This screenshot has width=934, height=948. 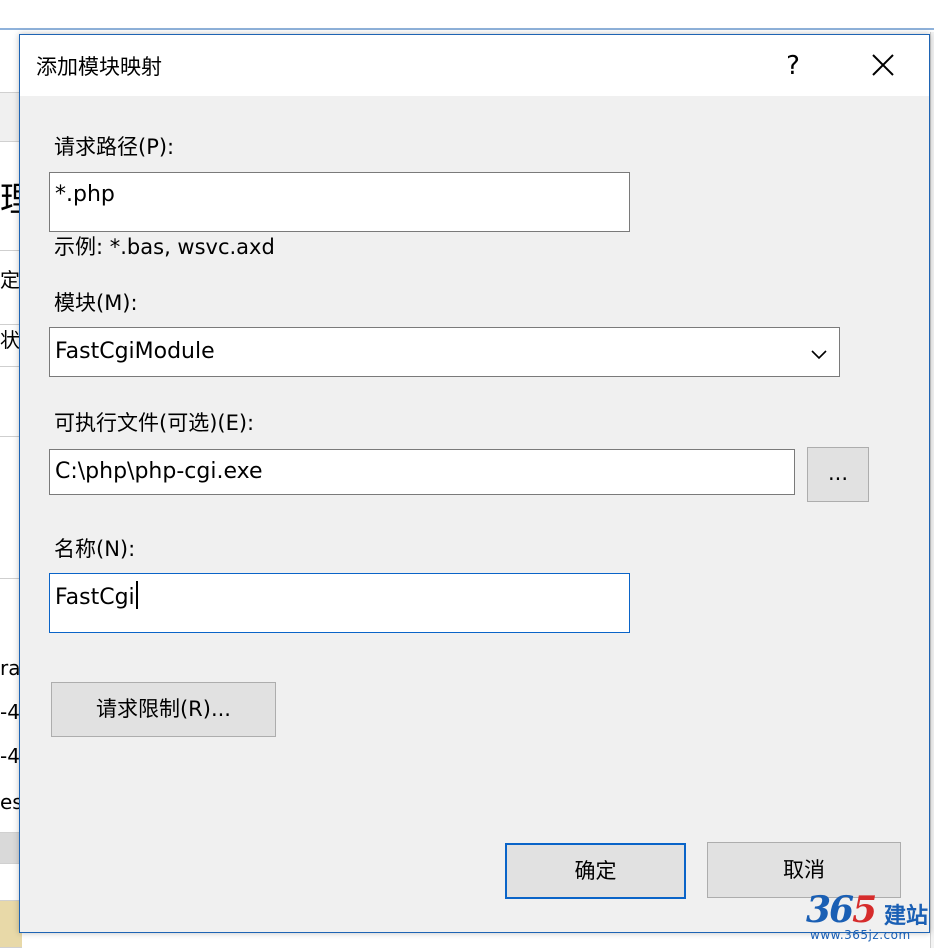 I want to click on request-path-label: 请求路径(P):, so click(x=114, y=147).